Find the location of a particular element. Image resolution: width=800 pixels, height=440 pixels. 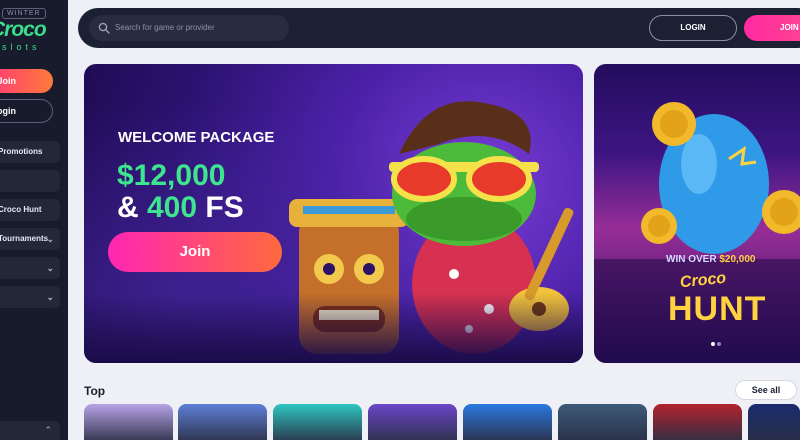

header-login-button: LOGIN is located at coordinates (693, 28).